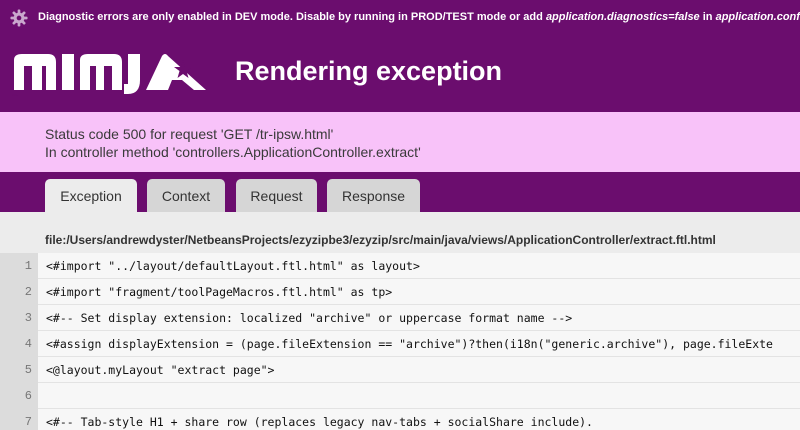 This screenshot has width=800, height=430. What do you see at coordinates (19, 419) in the screenshot?
I see `line-number: 7` at bounding box center [19, 419].